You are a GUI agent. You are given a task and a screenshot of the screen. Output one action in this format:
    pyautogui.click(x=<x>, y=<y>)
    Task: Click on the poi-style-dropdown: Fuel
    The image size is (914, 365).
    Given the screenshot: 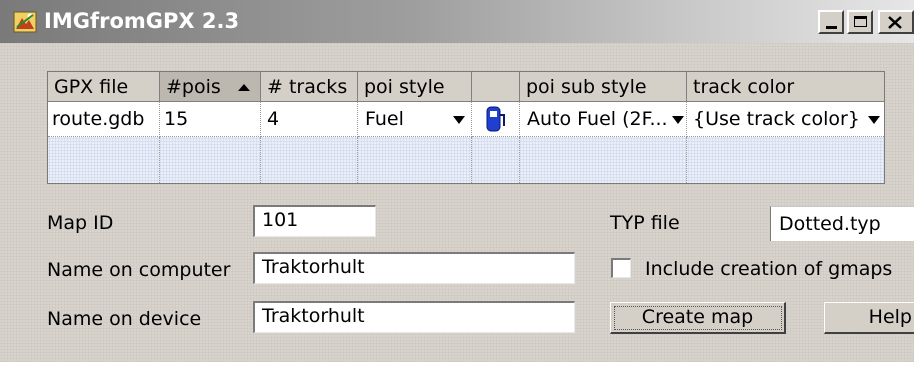 What is the action you would take?
    pyautogui.click(x=415, y=119)
    